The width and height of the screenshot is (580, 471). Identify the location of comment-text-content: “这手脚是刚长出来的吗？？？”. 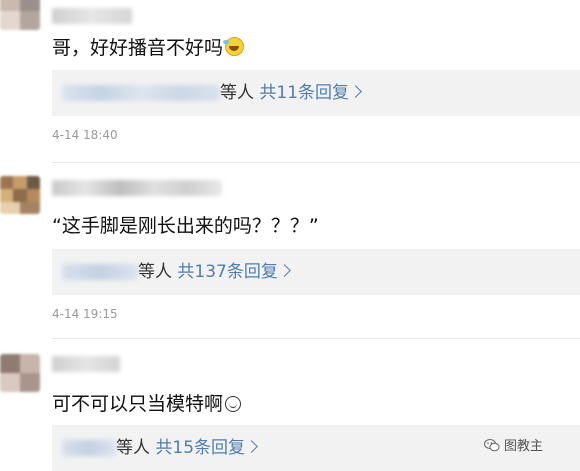
(185, 226).